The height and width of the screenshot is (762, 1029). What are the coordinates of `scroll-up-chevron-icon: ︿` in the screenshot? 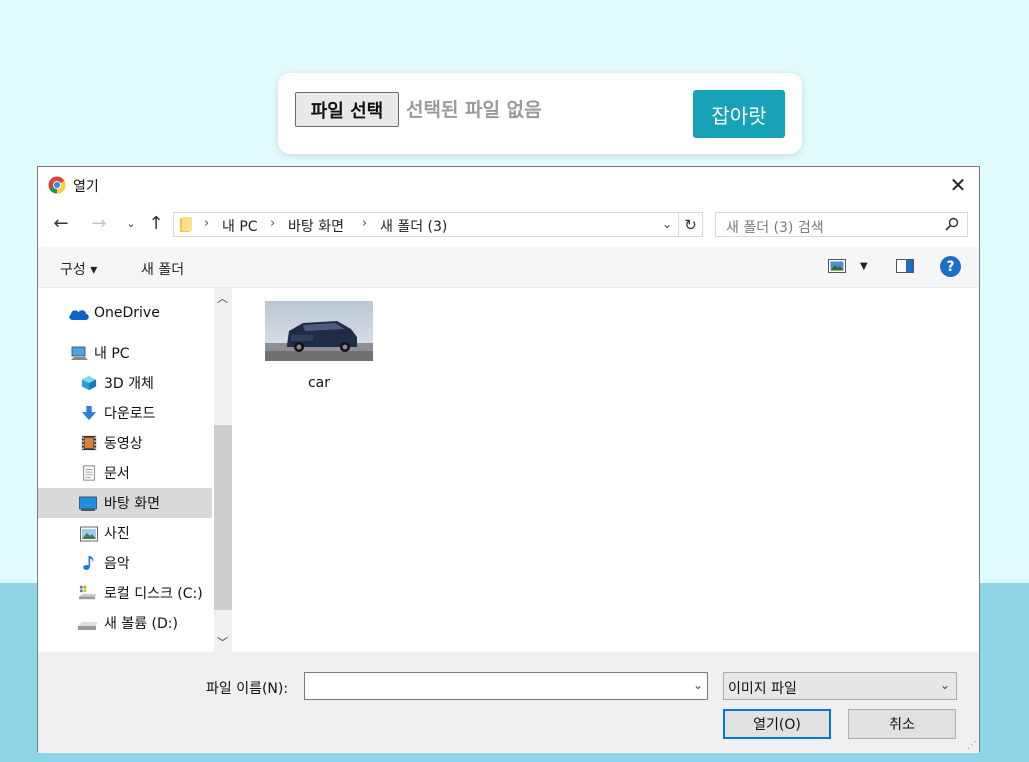 It's located at (222, 298).